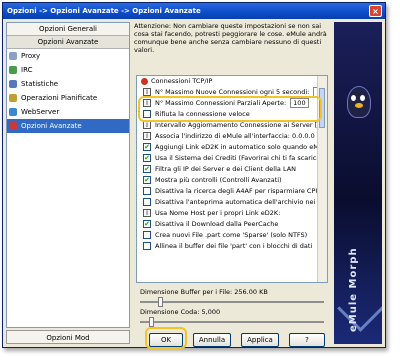  I want to click on apply-button: Applica, so click(260, 340).